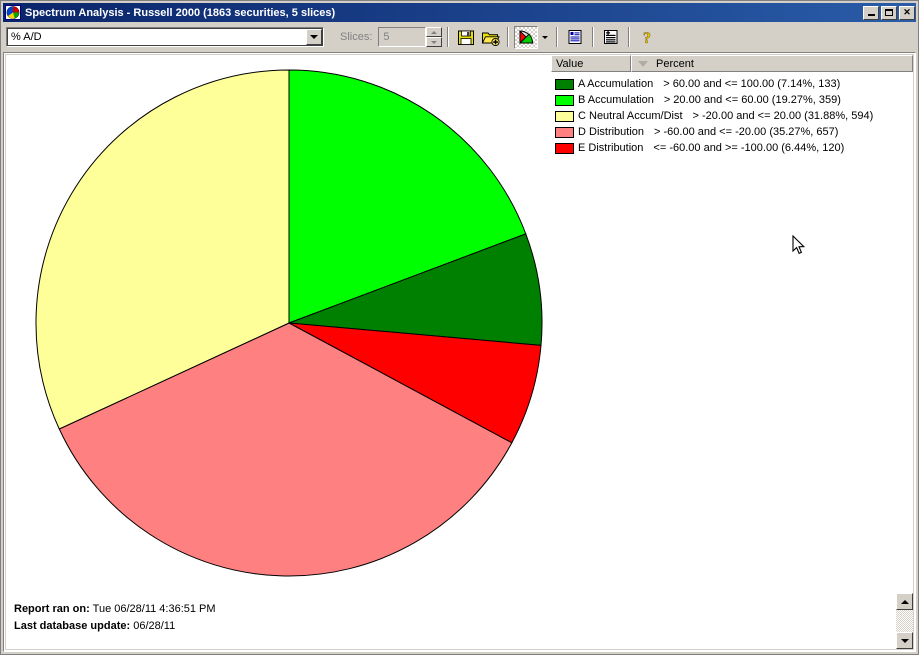  I want to click on chart-type-dropdown, so click(544, 37).